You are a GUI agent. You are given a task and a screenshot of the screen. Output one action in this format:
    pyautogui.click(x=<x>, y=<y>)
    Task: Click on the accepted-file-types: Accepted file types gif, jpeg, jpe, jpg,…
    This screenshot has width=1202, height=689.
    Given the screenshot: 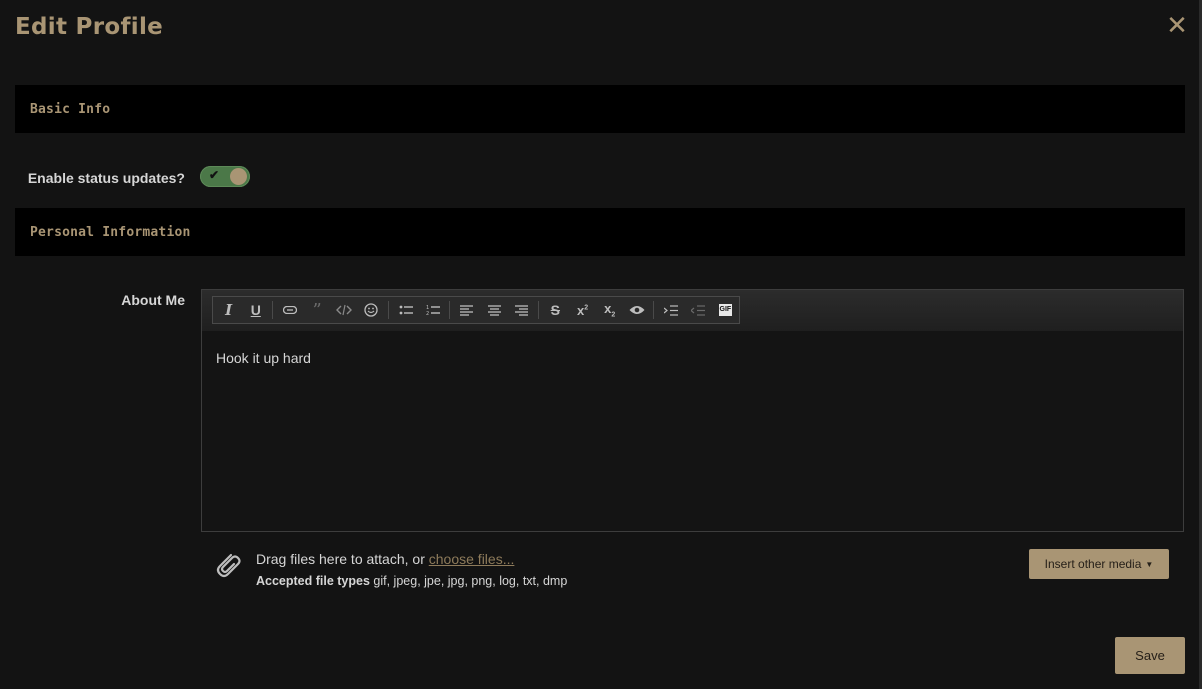 What is the action you would take?
    pyautogui.click(x=411, y=581)
    